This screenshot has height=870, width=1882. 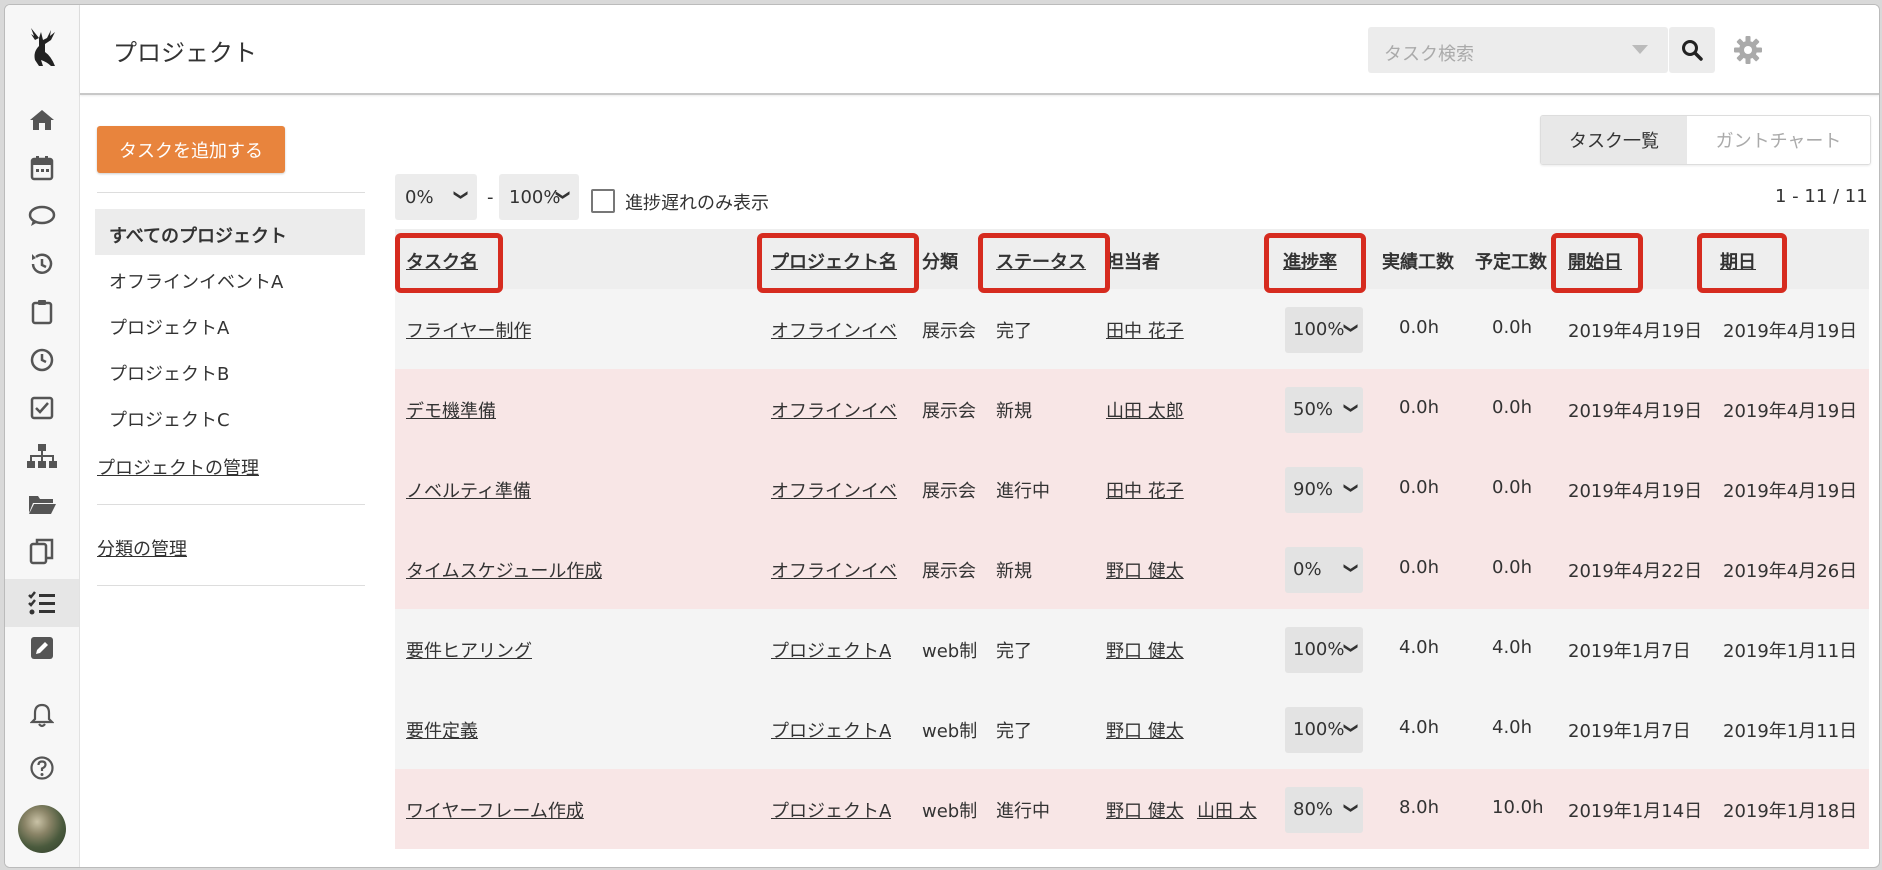 I want to click on help-icon, so click(x=42, y=768).